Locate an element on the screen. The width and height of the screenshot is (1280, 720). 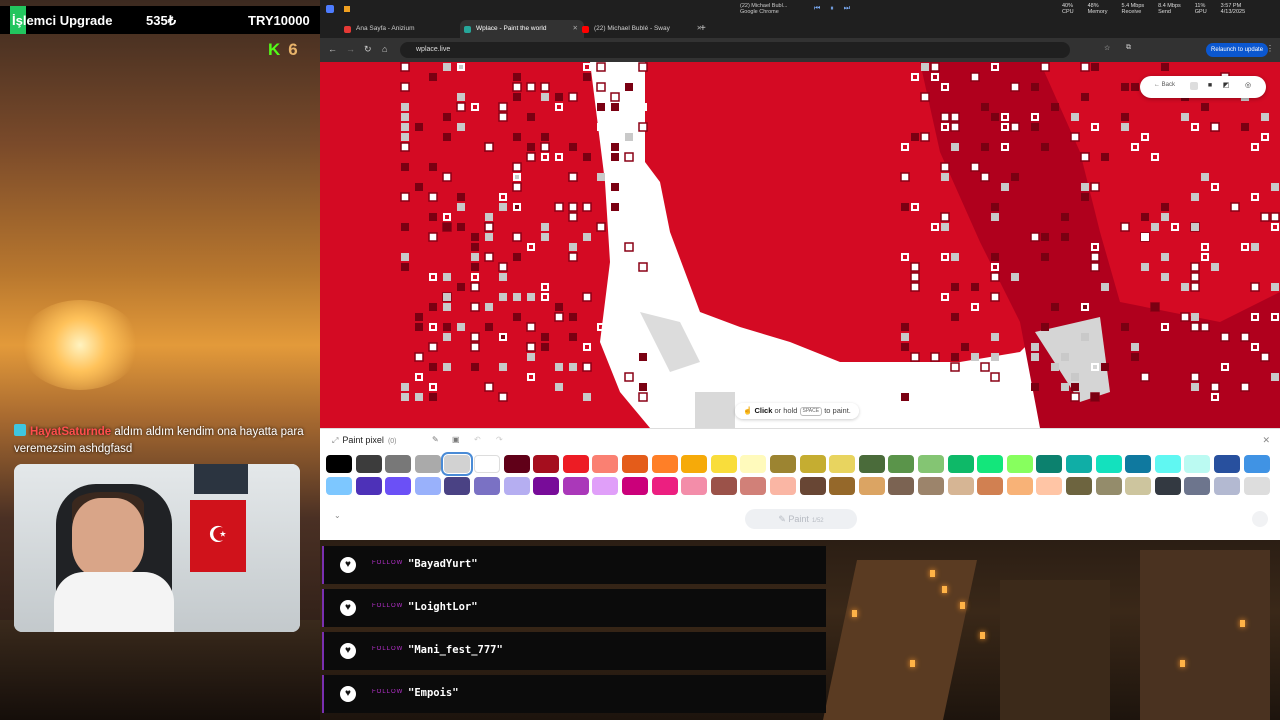
square-icon: ■ is located at coordinates (1210, 86).